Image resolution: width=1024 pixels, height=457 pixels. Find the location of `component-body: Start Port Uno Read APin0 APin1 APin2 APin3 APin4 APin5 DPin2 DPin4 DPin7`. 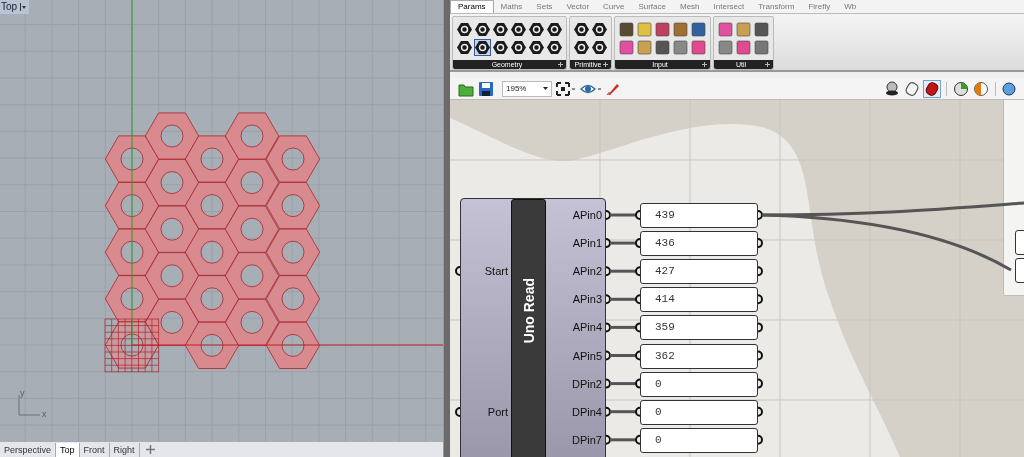

component-body: Start Port Uno Read APin0 APin1 APin2 APin3 APin4 APin5 DPin2 DPin4 DPin7 is located at coordinates (533, 327).